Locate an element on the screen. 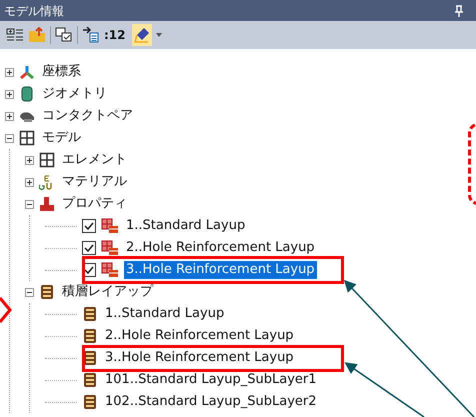 This screenshot has width=476, height=417. count-label: :12 is located at coordinates (115, 35).